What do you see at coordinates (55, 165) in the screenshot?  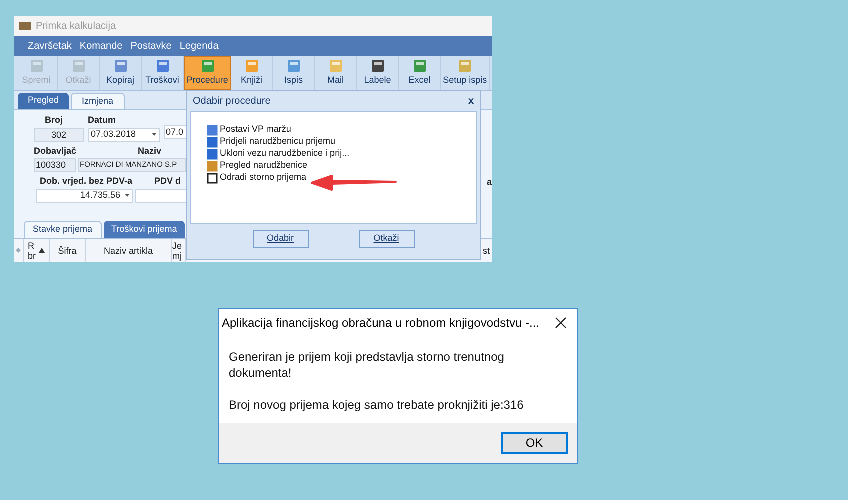 I see `supplier-code-field: 100330` at bounding box center [55, 165].